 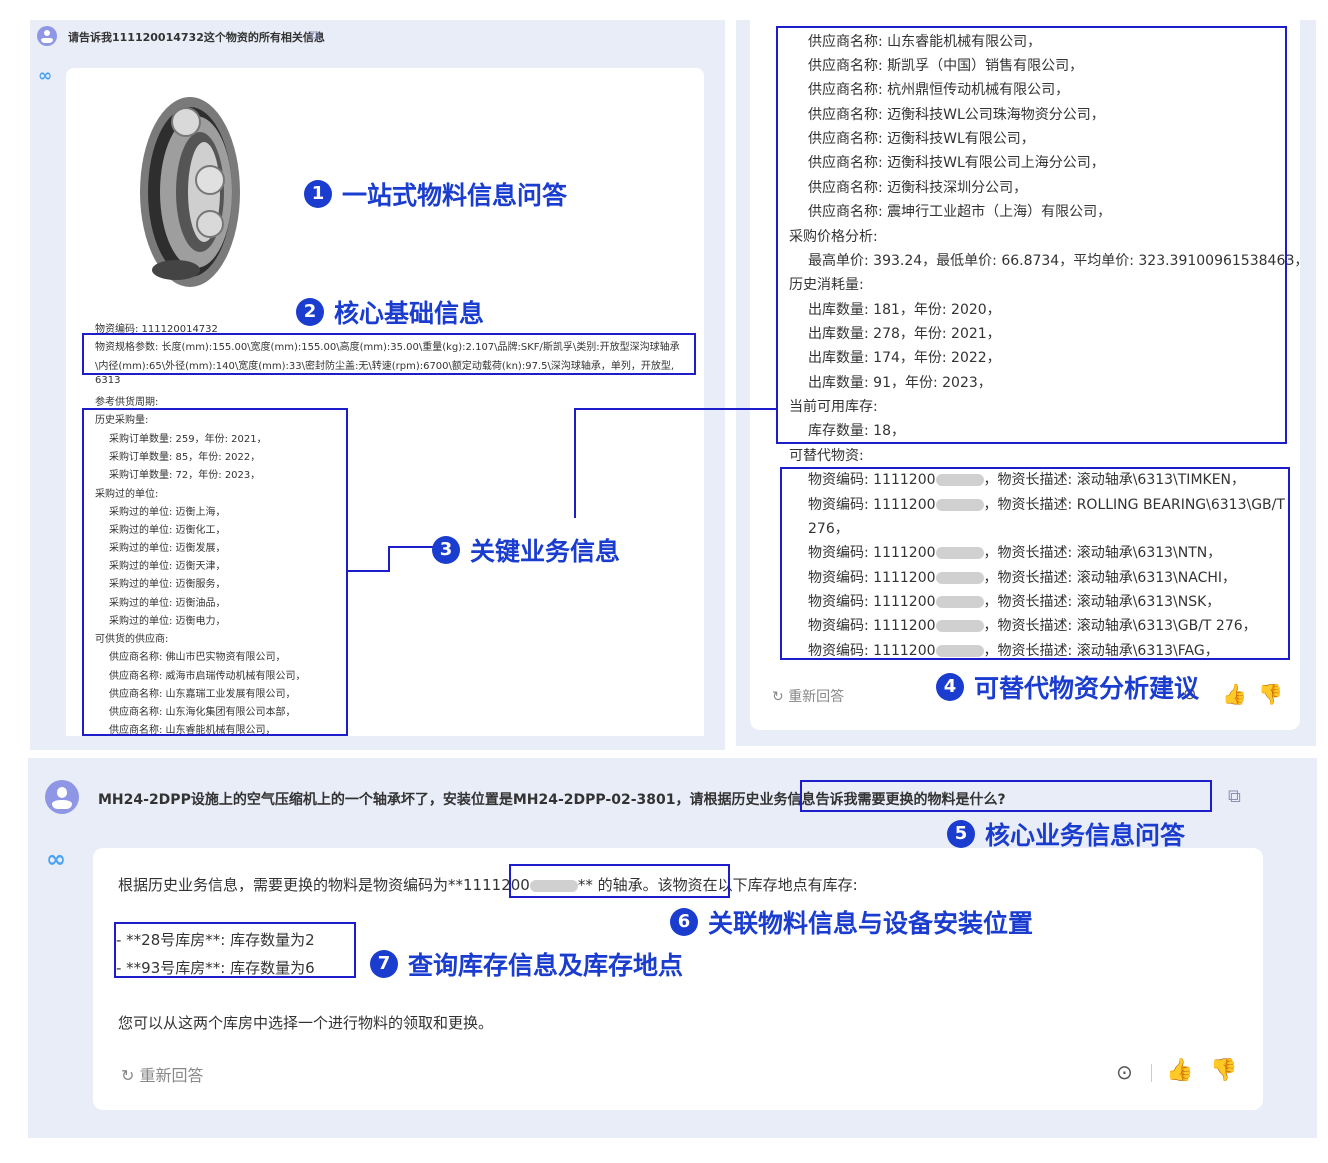 I want to click on regenerate-button-bottom: ↻ 重新回答, so click(x=162, y=1074).